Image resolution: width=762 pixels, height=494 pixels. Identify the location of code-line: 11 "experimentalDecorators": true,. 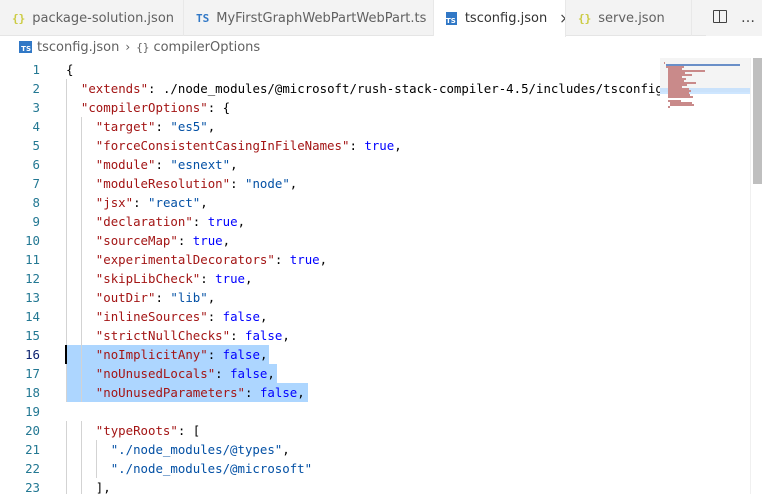
(330, 259).